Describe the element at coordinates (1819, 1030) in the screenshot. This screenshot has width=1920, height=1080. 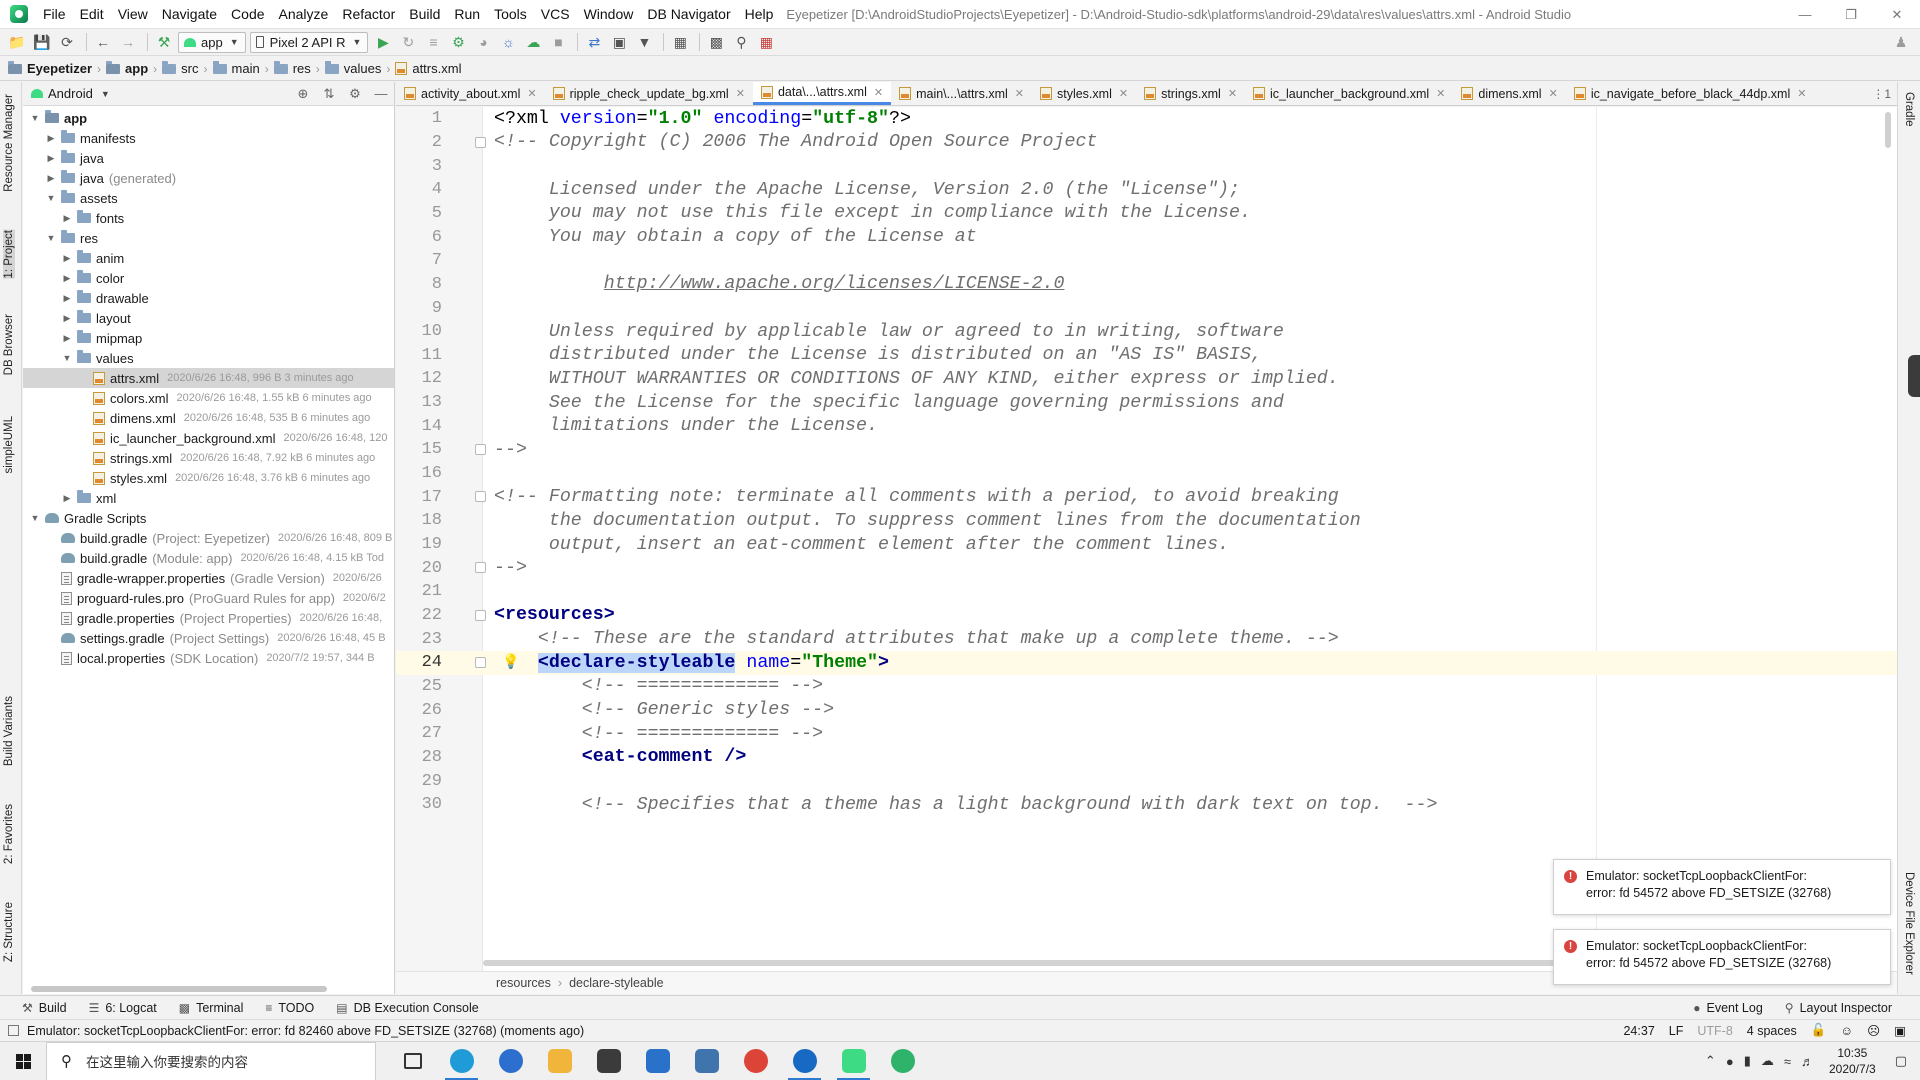
I see `lock-icon: 🔓` at that location.